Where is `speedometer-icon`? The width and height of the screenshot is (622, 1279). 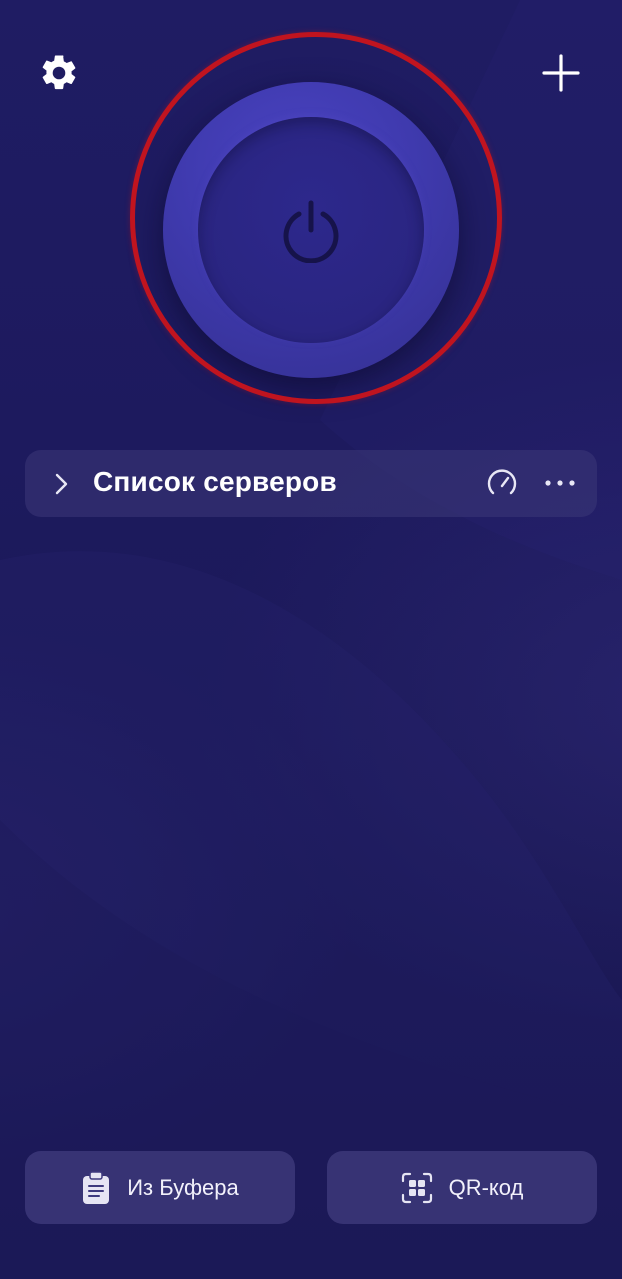
speedometer-icon is located at coordinates (502, 482).